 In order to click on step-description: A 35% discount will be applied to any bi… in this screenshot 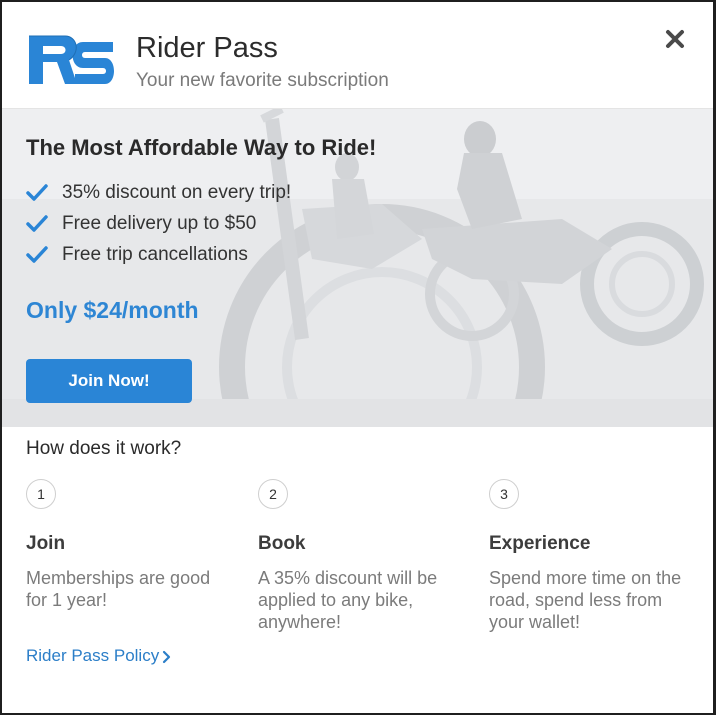, I will do `click(348, 600)`.